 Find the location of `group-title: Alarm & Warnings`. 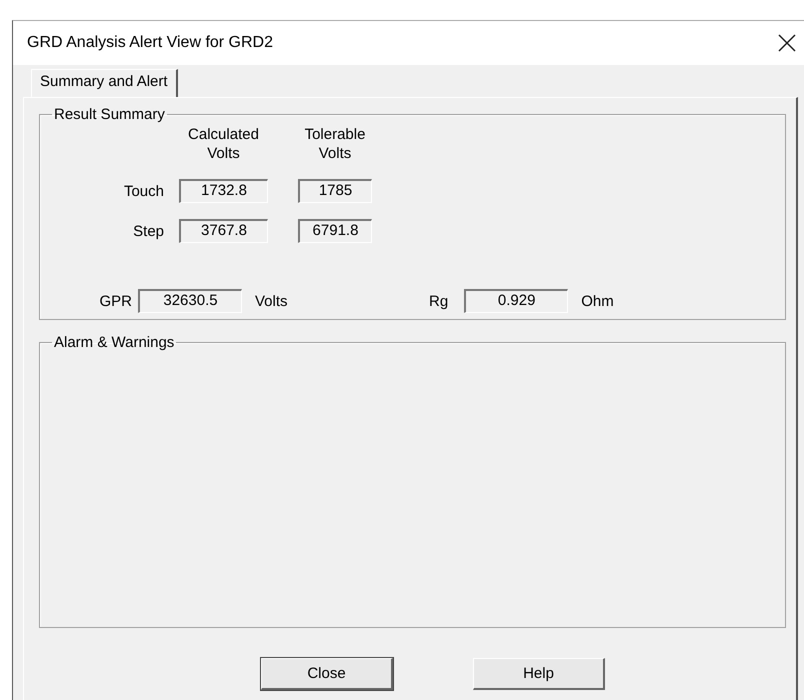

group-title: Alarm & Warnings is located at coordinates (114, 342).